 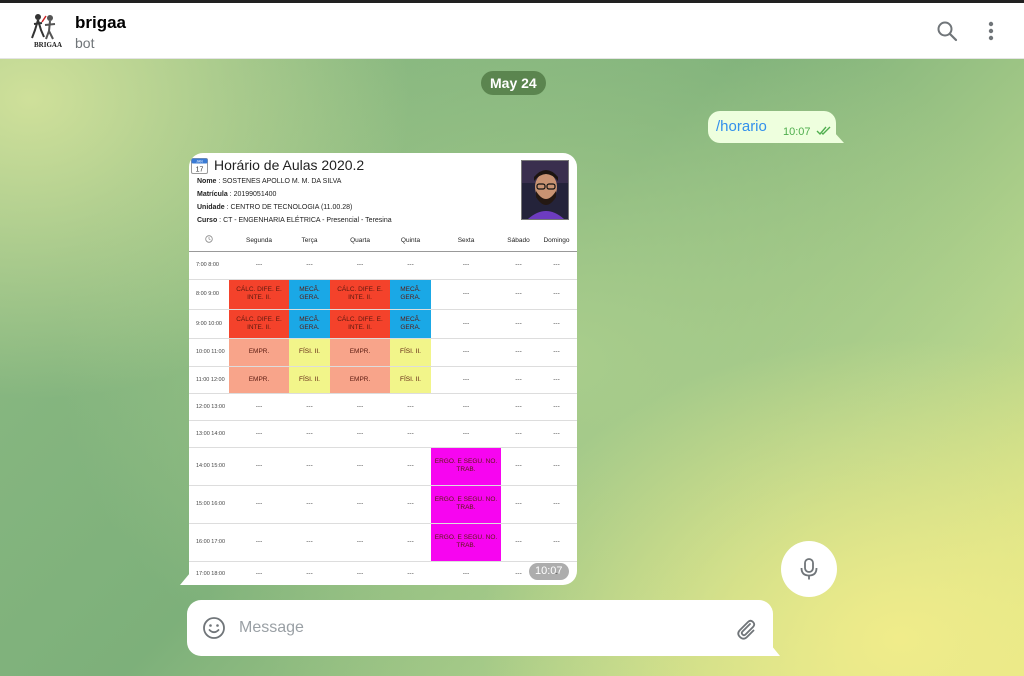 I want to click on more-menu-button, so click(x=991, y=31).